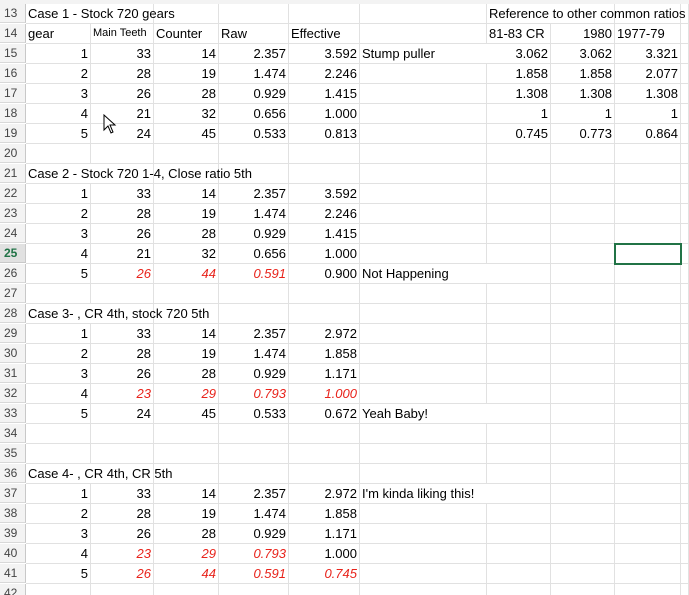 The image size is (689, 595). What do you see at coordinates (58, 54) in the screenshot?
I see `cell-B15: 1` at bounding box center [58, 54].